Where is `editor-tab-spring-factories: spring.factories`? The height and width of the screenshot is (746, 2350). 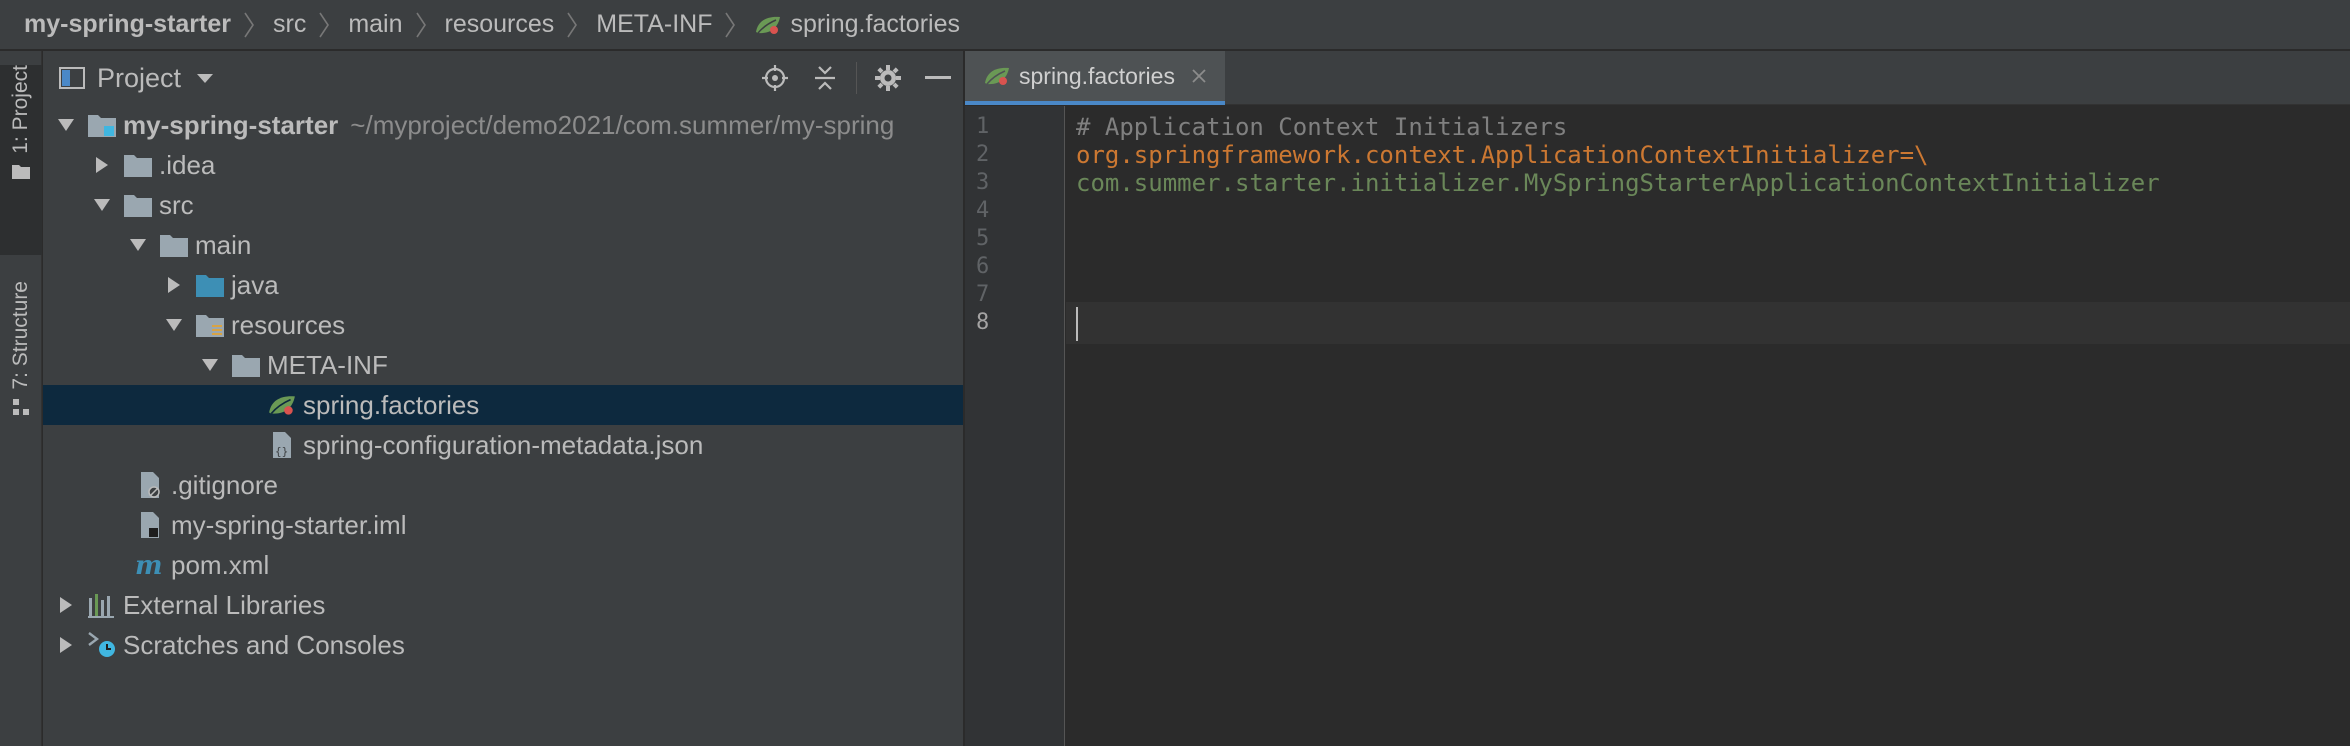
editor-tab-spring-factories: spring.factories is located at coordinates (1095, 78).